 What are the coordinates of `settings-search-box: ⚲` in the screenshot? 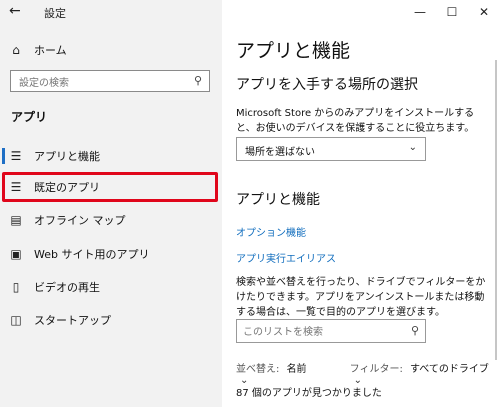 It's located at (110, 82).